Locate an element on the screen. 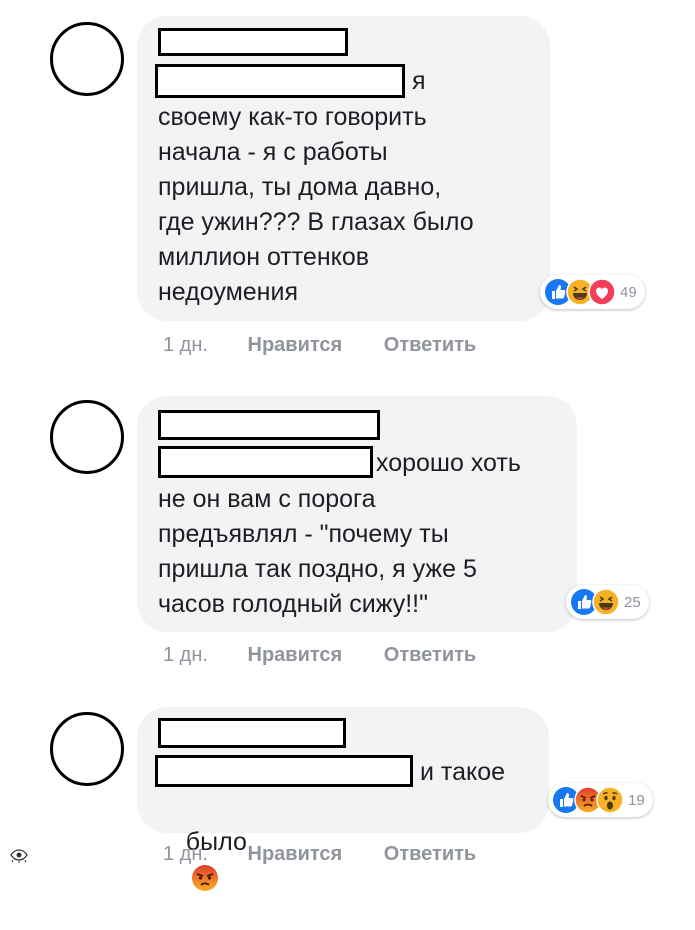 The width and height of the screenshot is (695, 930). love-reaction-icon is located at coordinates (602, 292).